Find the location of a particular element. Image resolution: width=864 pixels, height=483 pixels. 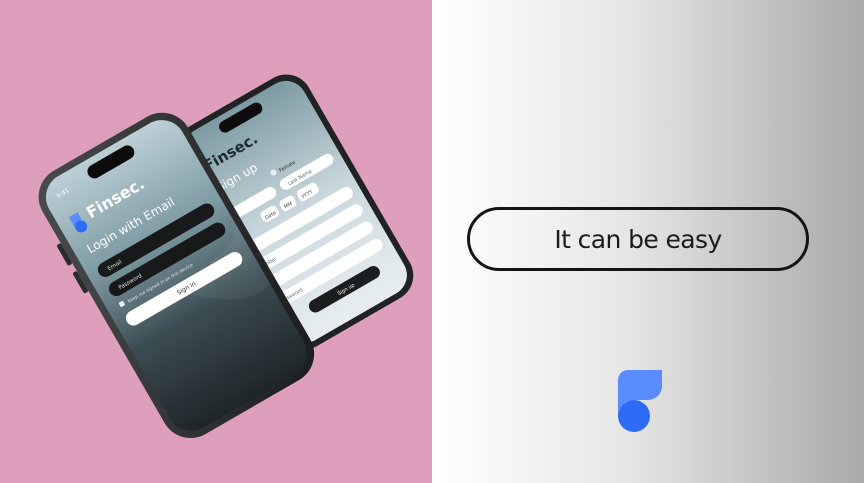

tagline-pill-button: It can be easy is located at coordinates (638, 239).